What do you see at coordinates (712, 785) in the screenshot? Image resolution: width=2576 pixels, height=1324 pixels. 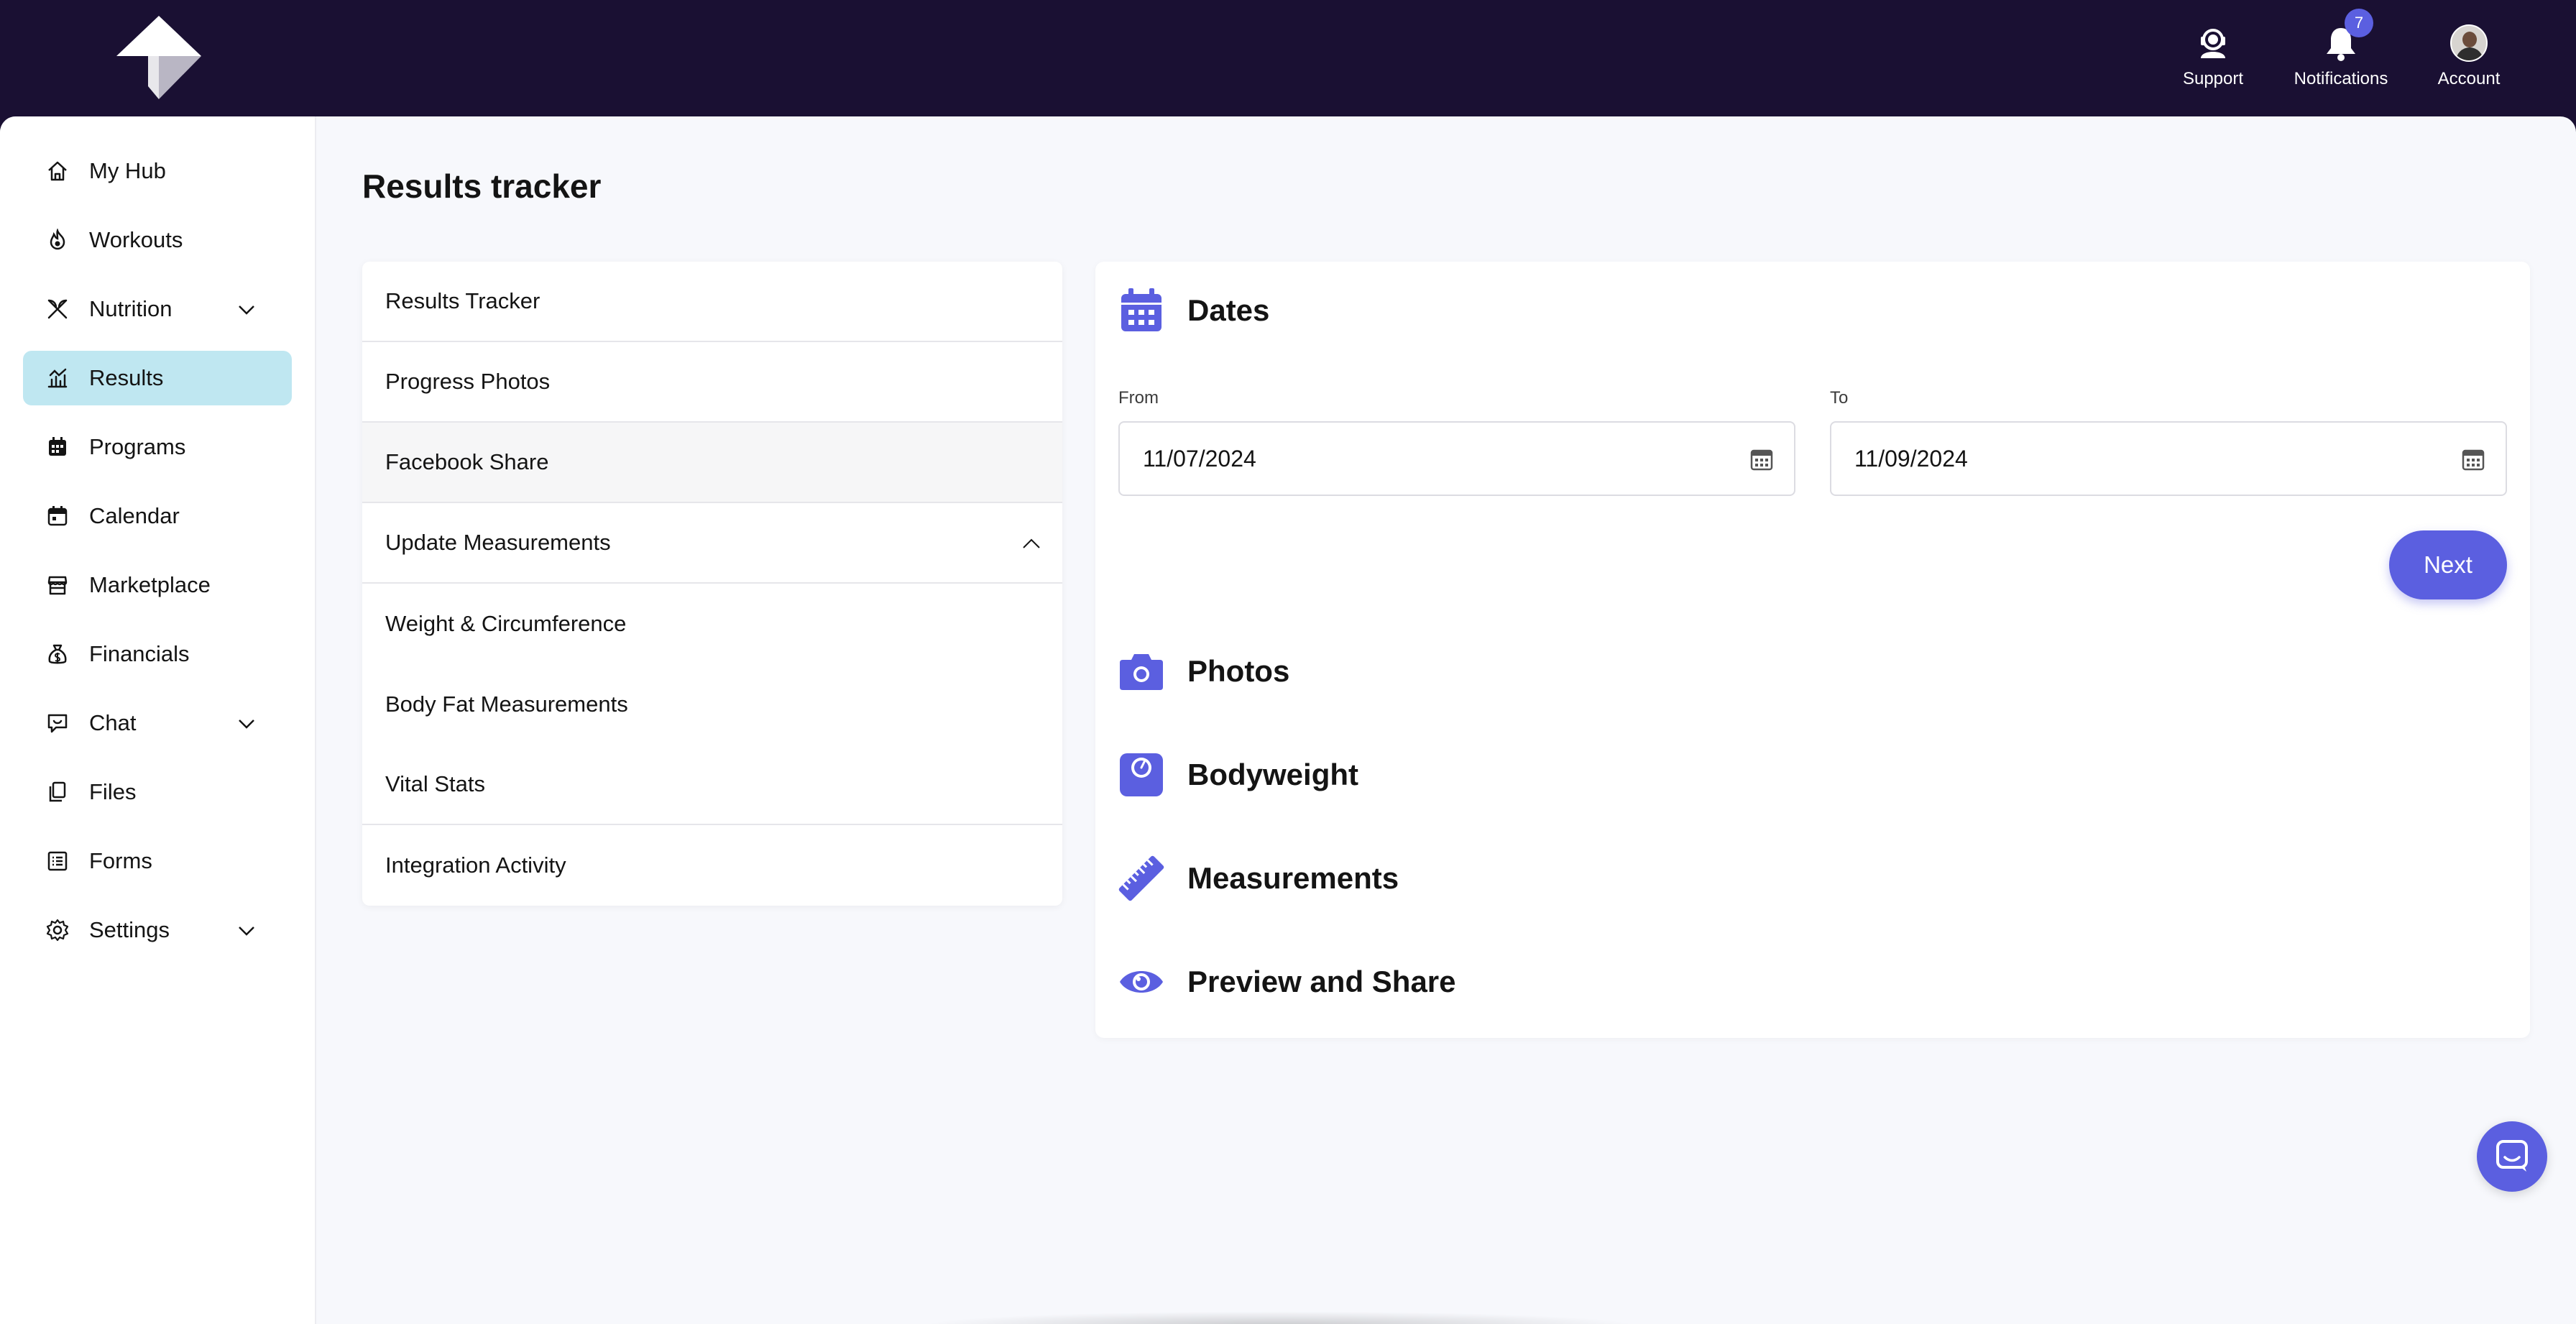 I see `menu-item-vital-stats: Vital Stats` at bounding box center [712, 785].